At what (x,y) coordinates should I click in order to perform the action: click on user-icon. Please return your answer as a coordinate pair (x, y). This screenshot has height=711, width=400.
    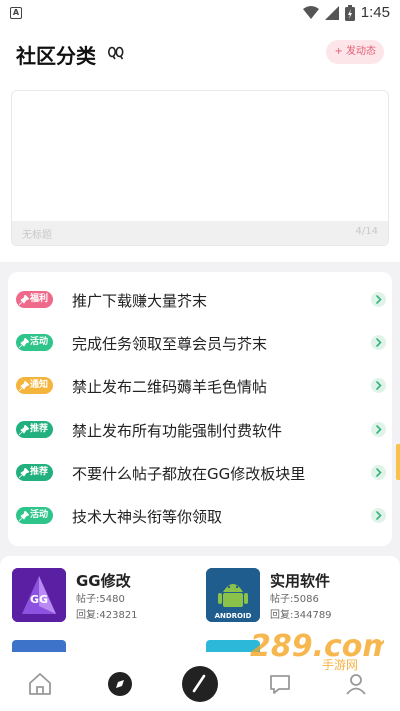
    Looking at the image, I should click on (356, 684).